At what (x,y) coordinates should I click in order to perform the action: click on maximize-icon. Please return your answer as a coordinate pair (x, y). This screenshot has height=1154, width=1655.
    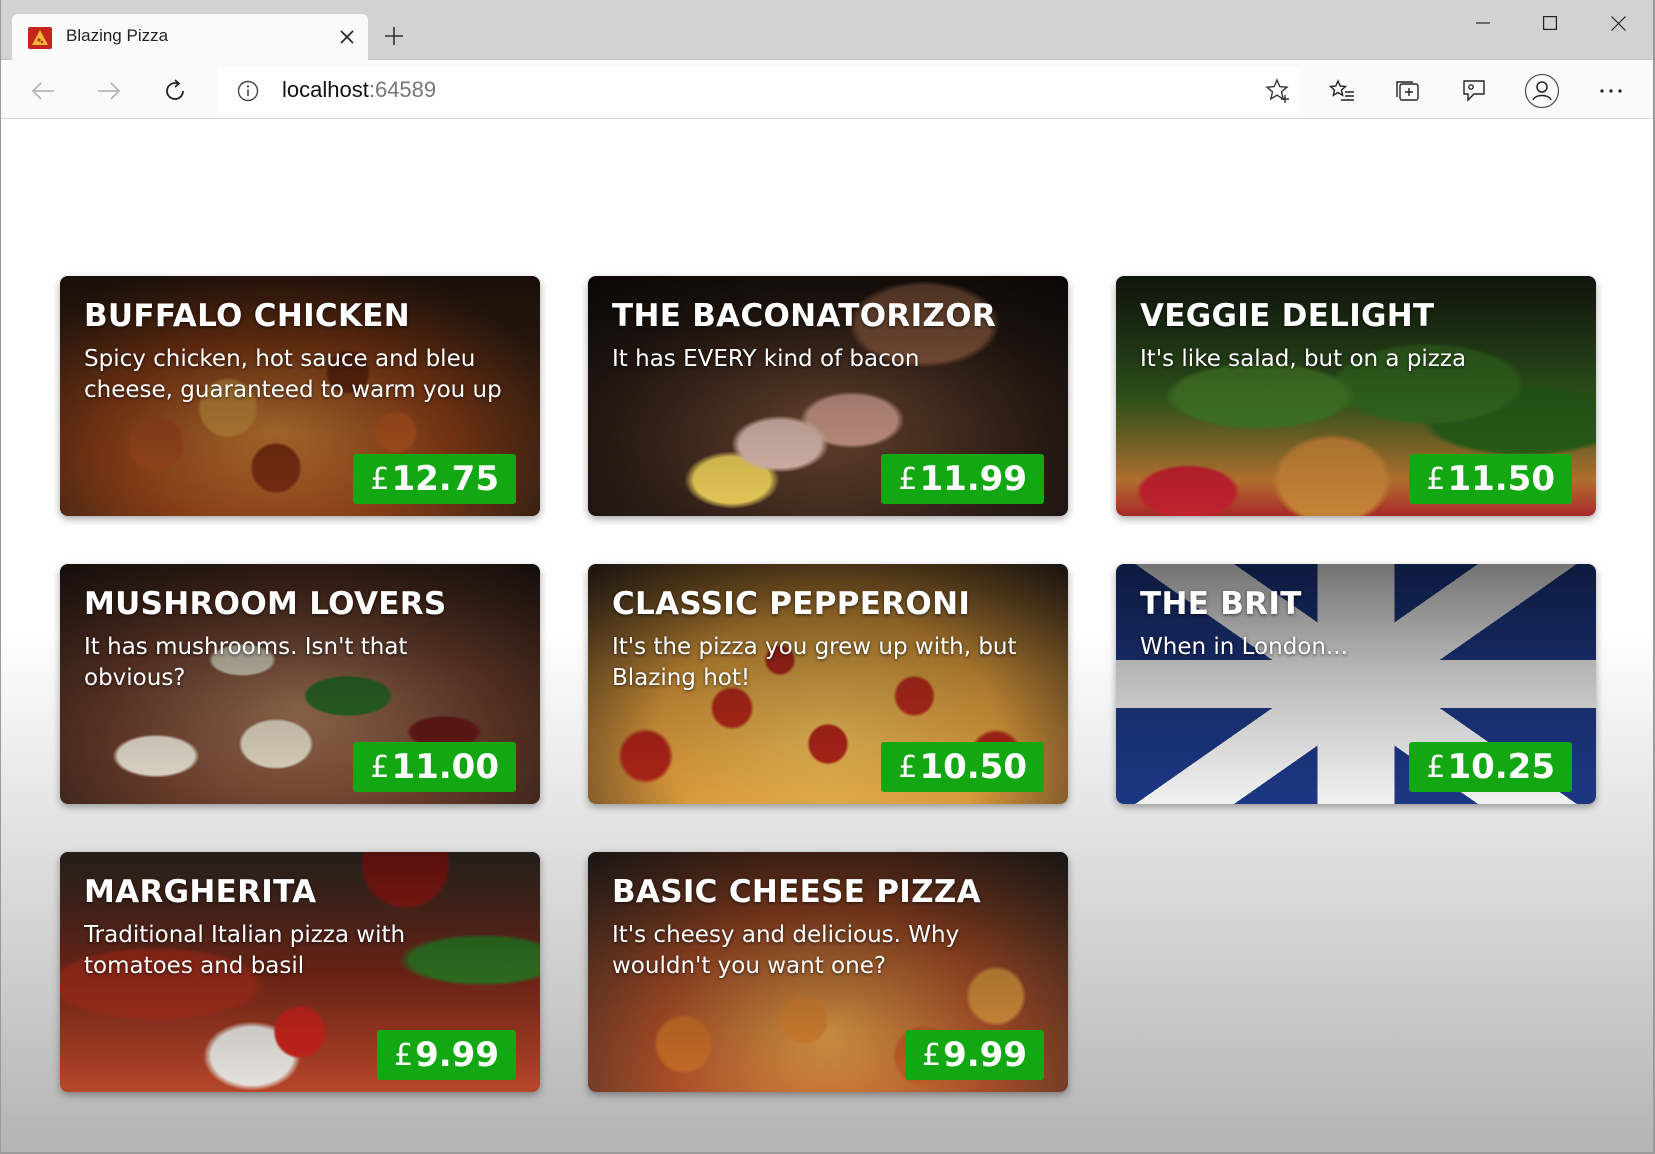
    Looking at the image, I should click on (1550, 23).